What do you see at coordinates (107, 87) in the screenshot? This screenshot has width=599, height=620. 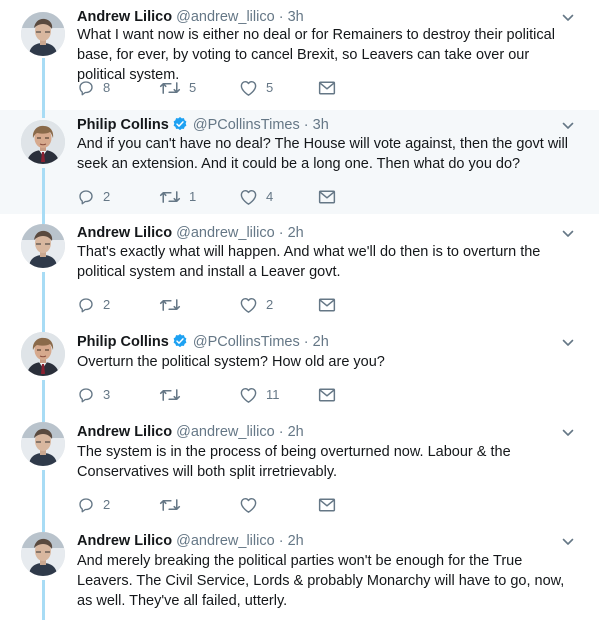 I see `replie-count: 8` at bounding box center [107, 87].